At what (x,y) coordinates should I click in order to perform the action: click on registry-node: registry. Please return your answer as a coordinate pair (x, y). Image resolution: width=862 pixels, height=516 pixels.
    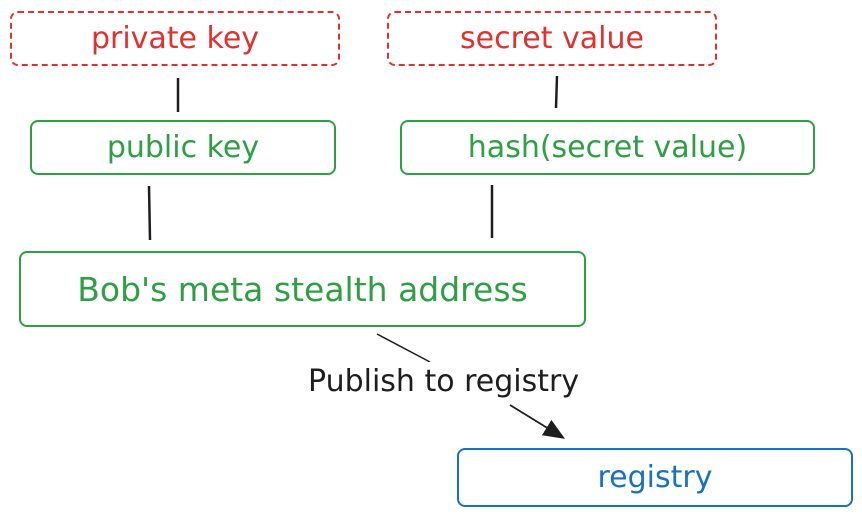
    Looking at the image, I should click on (655, 477).